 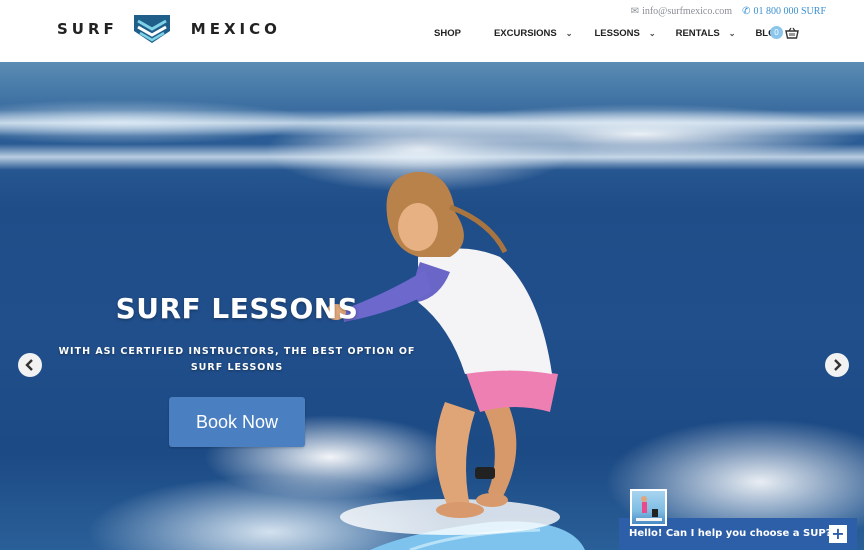 What do you see at coordinates (789, 11) in the screenshot?
I see `phone-text: 01 800 000 SURF` at bounding box center [789, 11].